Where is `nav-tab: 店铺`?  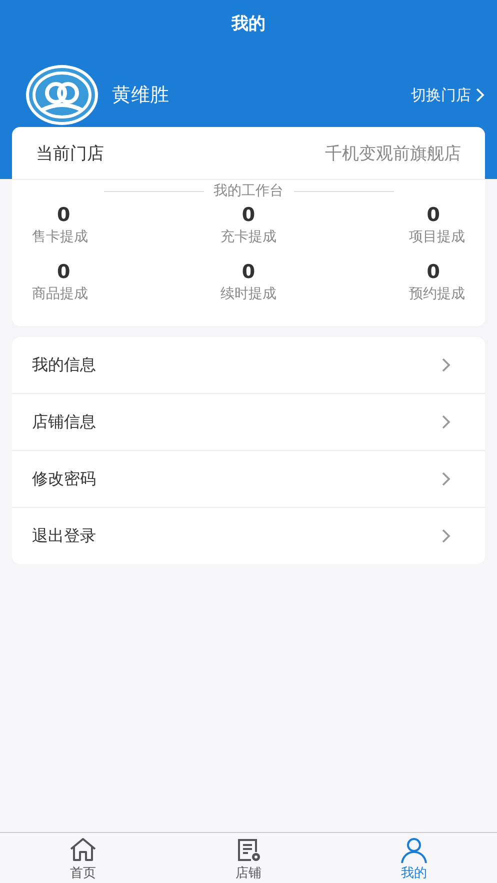 nav-tab: 店铺 is located at coordinates (249, 858).